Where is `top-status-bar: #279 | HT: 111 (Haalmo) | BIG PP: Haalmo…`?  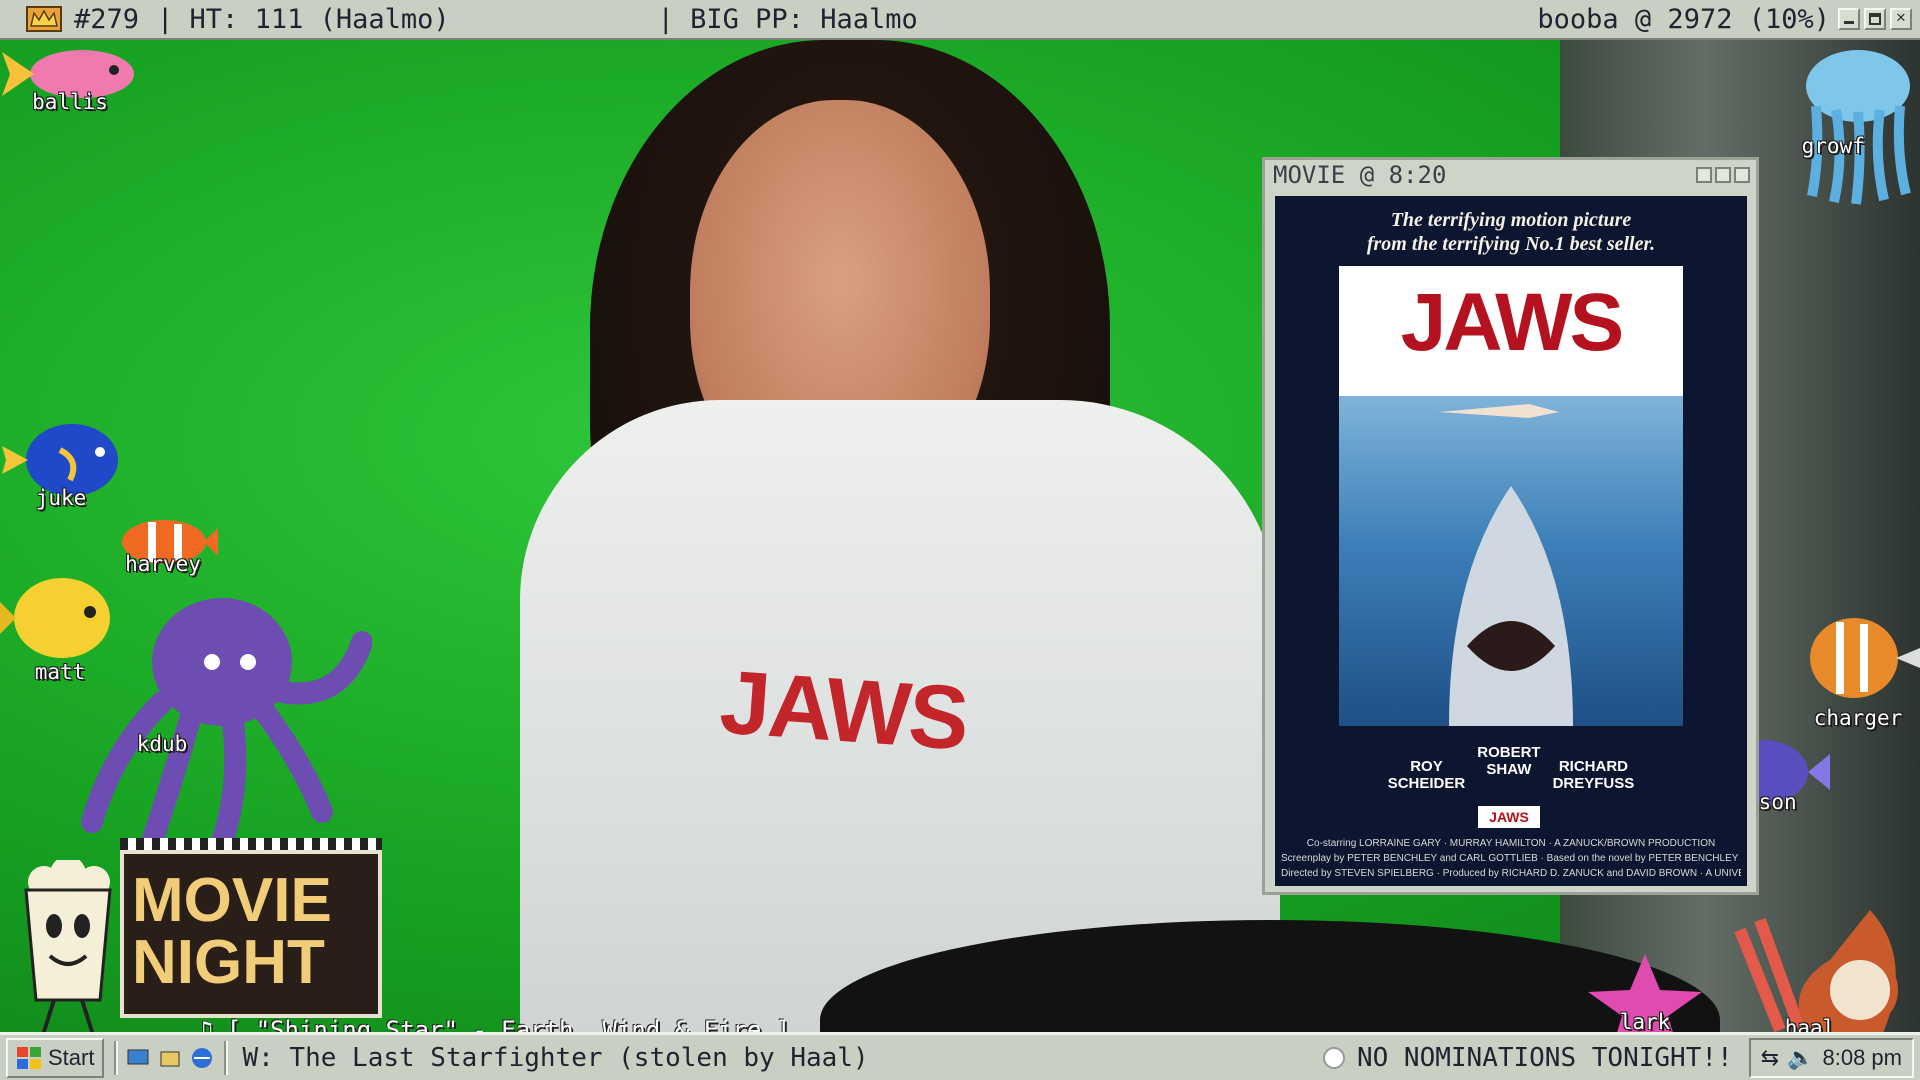 top-status-bar: #279 | HT: 111 (Haalmo) | BIG PP: Haalmo… is located at coordinates (960, 20).